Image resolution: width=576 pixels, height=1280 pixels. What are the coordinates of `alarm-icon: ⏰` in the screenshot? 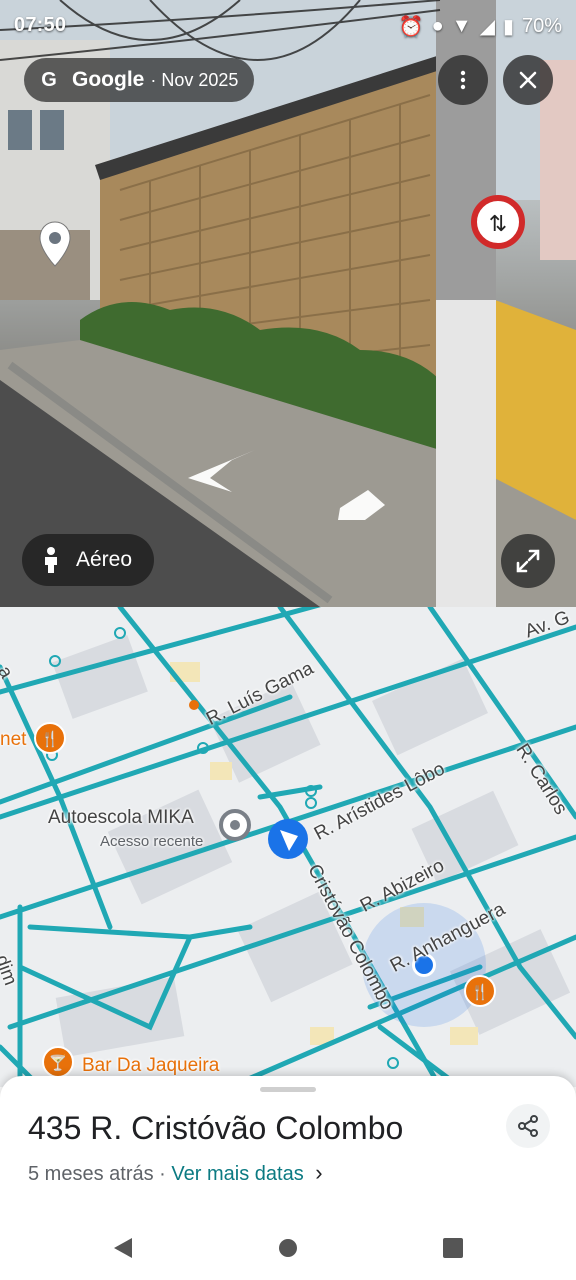 It's located at (411, 27).